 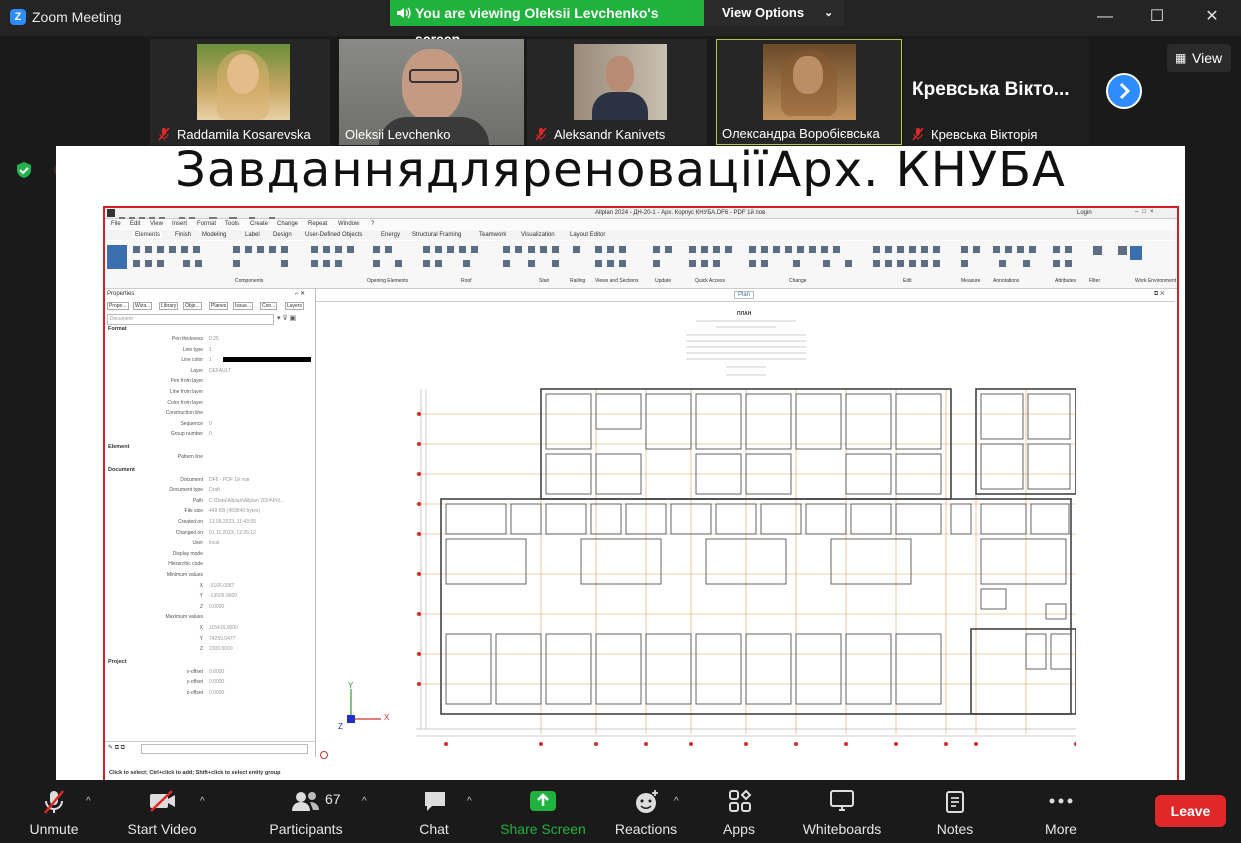 I want to click on participant-tile: Raddamila Kosarevska, so click(x=240, y=92).